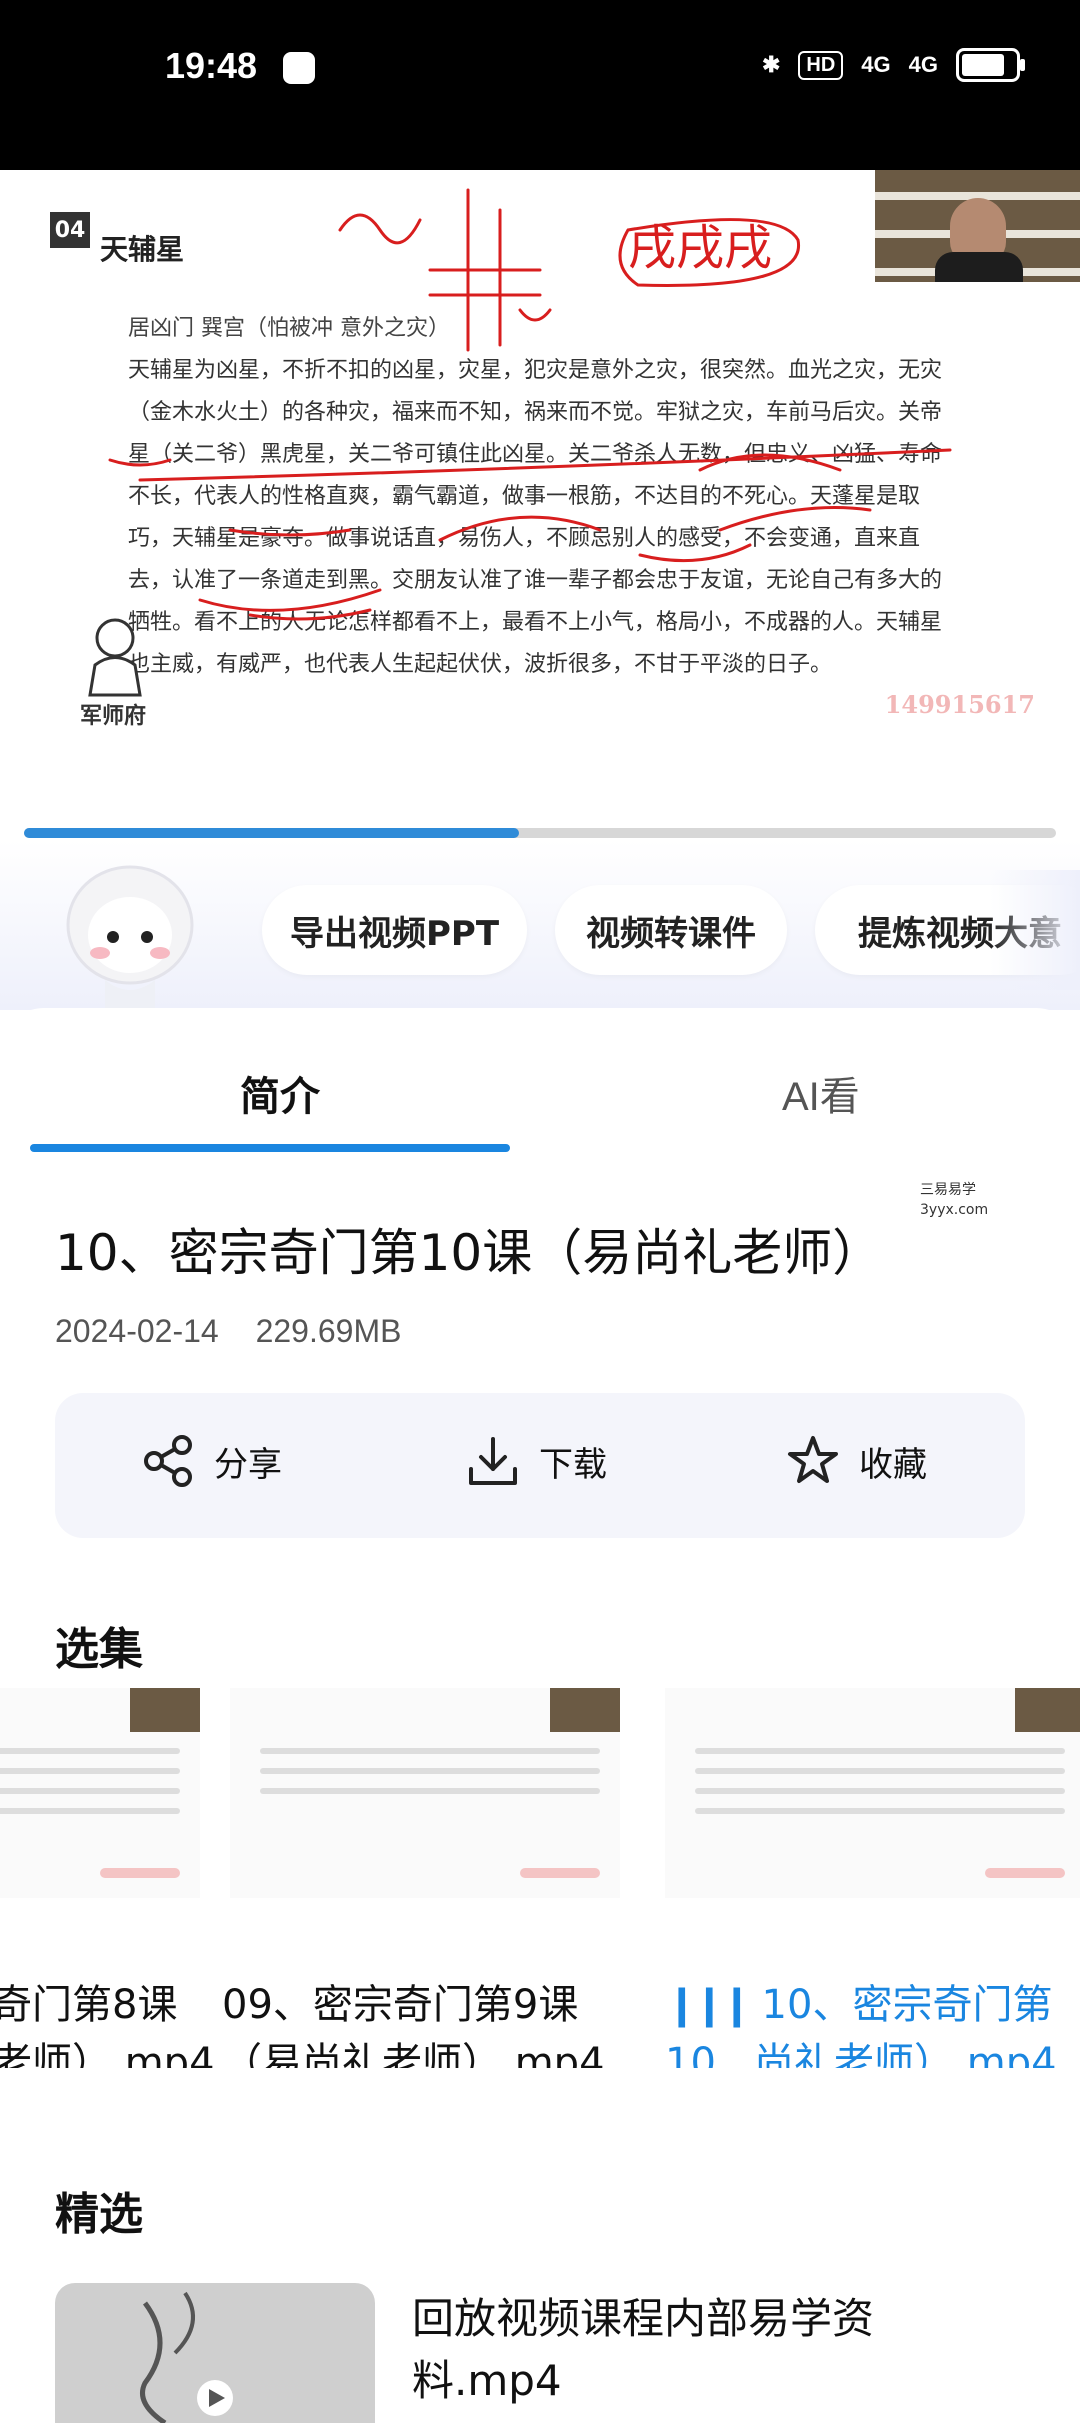 This screenshot has height=2423, width=1080. Describe the element at coordinates (211, 1461) in the screenshot. I see `share-button: 分享` at that location.